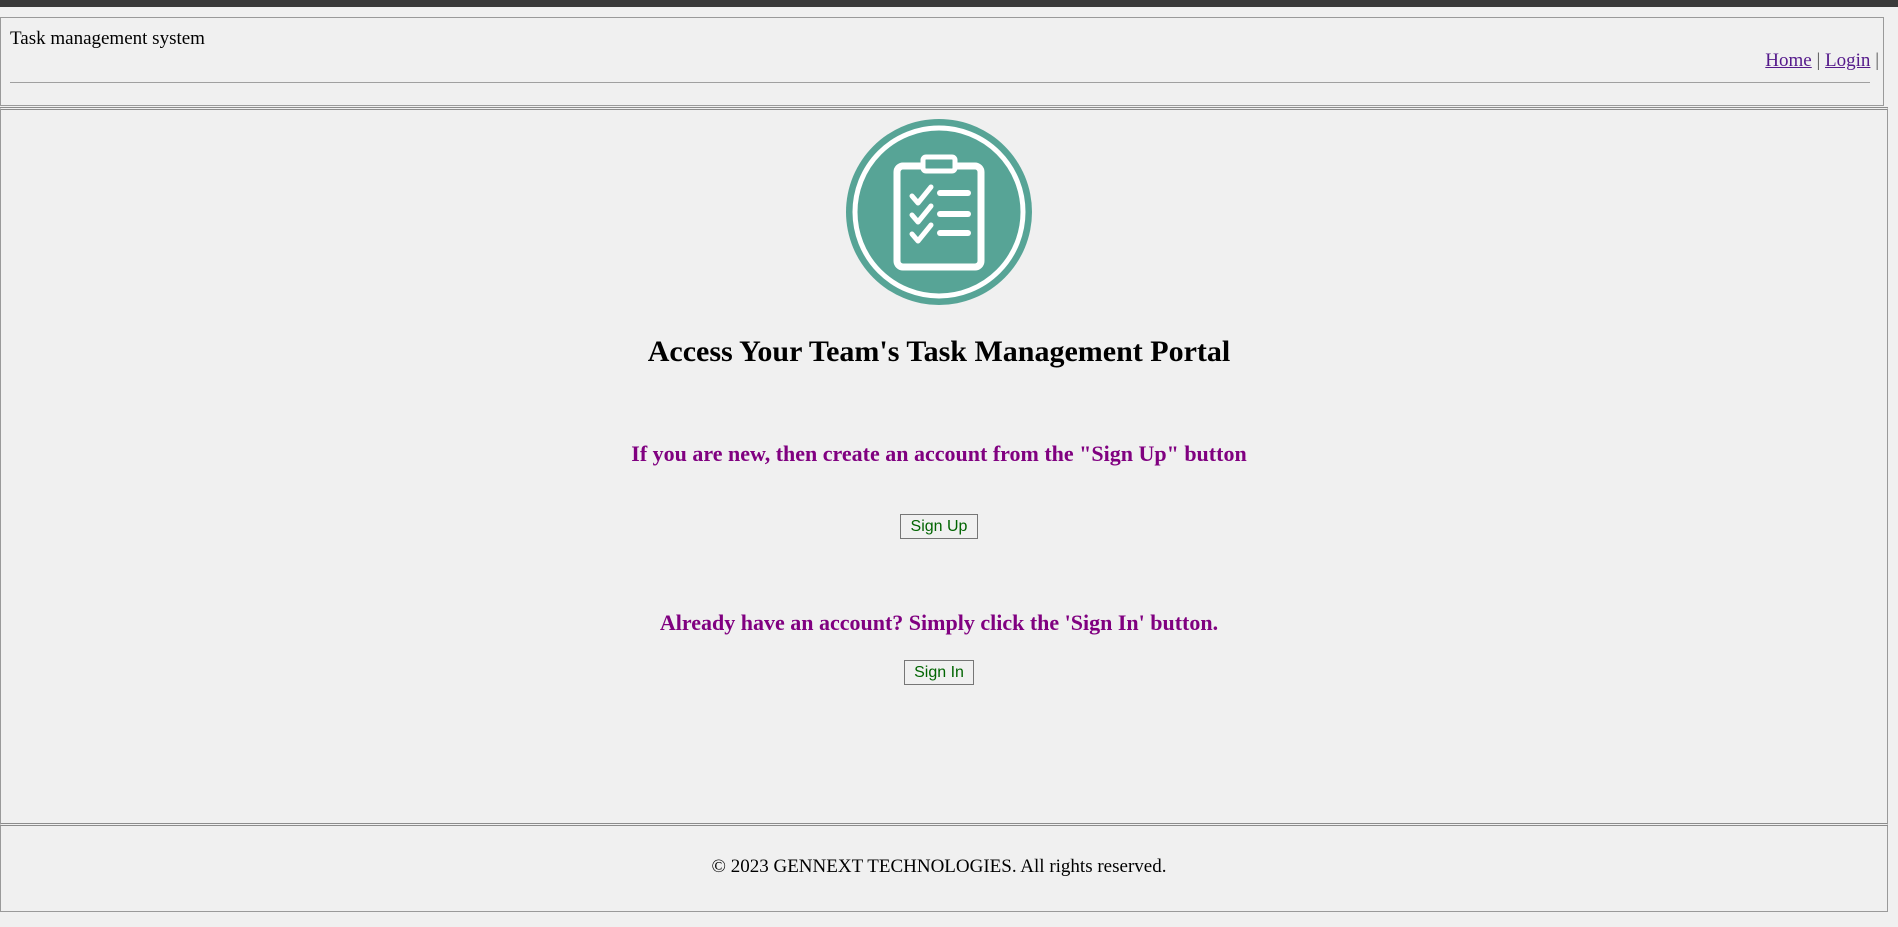 The width and height of the screenshot is (1898, 927). Describe the element at coordinates (1788, 60) in the screenshot. I see `nav-link-home: Home` at that location.